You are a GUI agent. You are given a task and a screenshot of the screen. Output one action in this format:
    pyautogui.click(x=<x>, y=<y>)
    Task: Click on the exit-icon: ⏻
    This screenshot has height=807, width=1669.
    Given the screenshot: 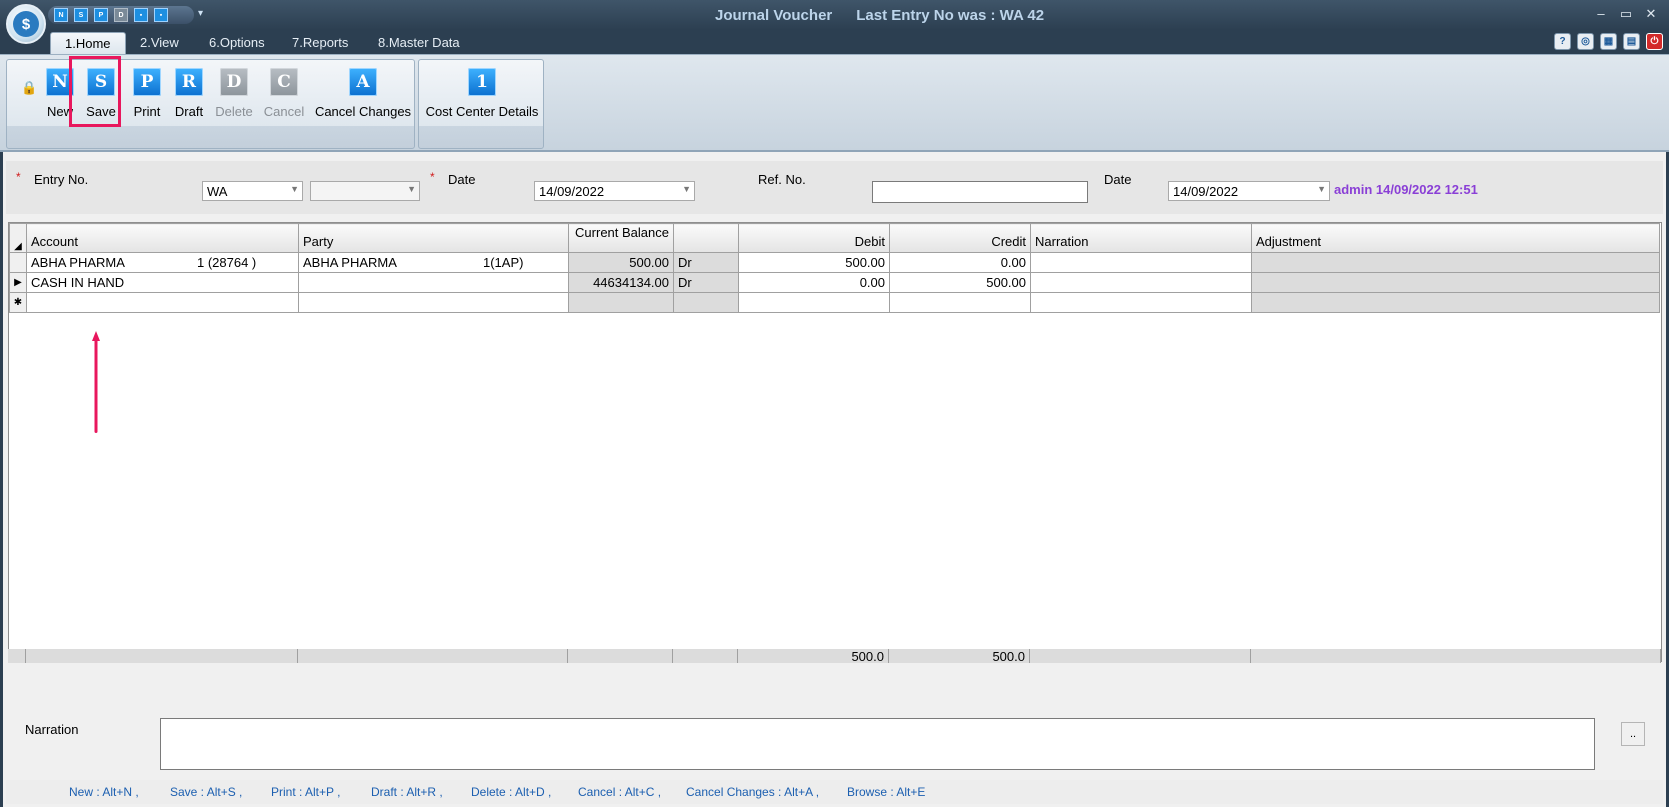 What is the action you would take?
    pyautogui.click(x=1654, y=41)
    